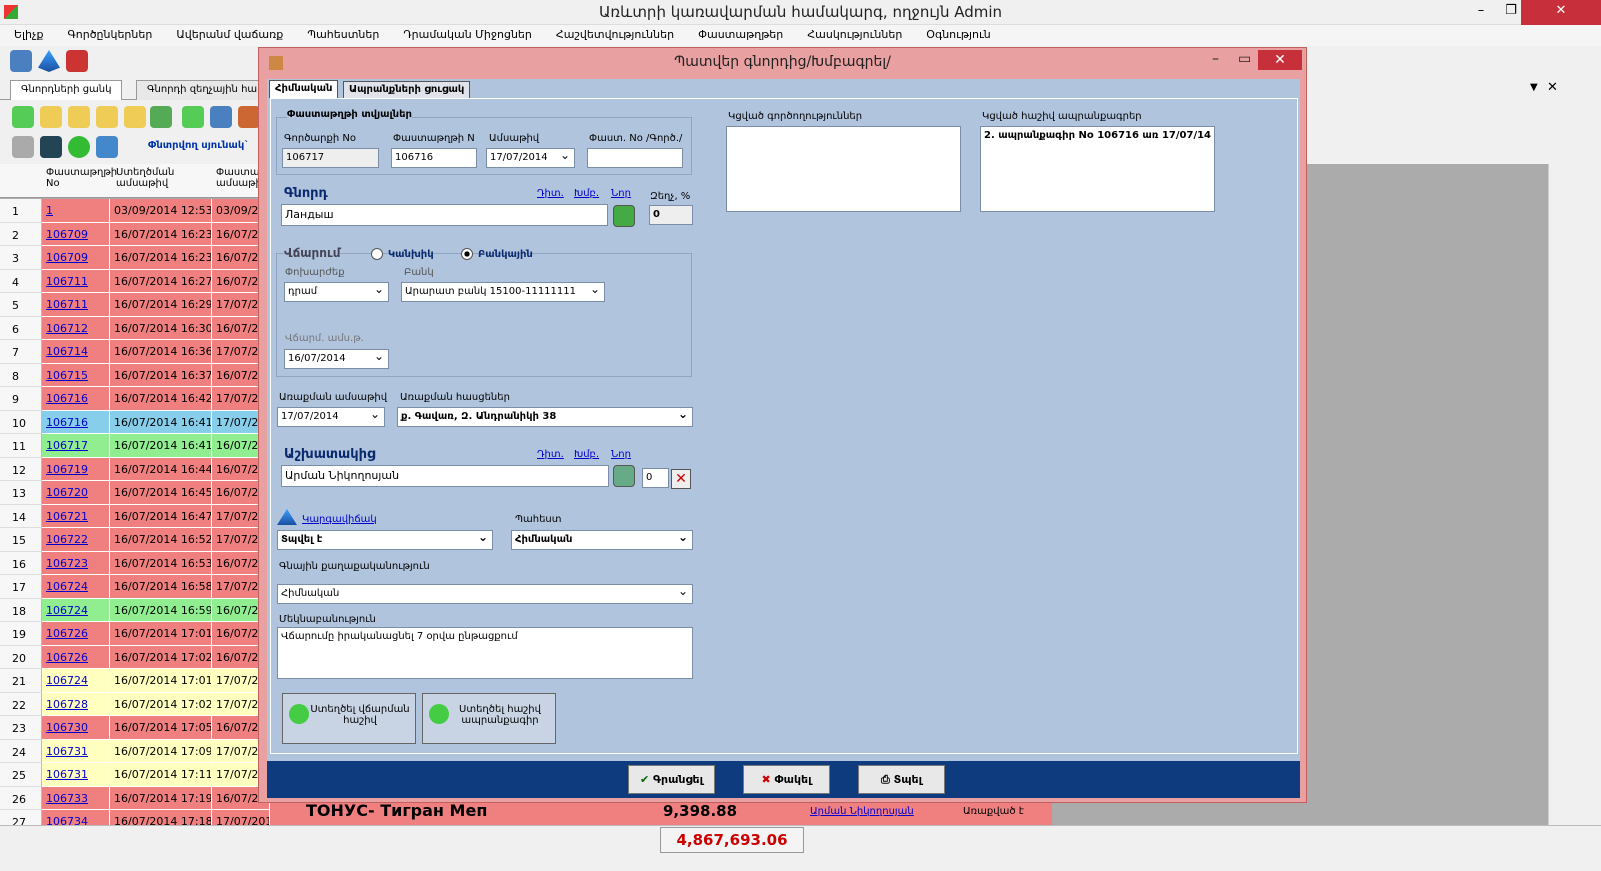 This screenshot has height=871, width=1601. I want to click on doc-no-link: 106712, so click(76, 328).